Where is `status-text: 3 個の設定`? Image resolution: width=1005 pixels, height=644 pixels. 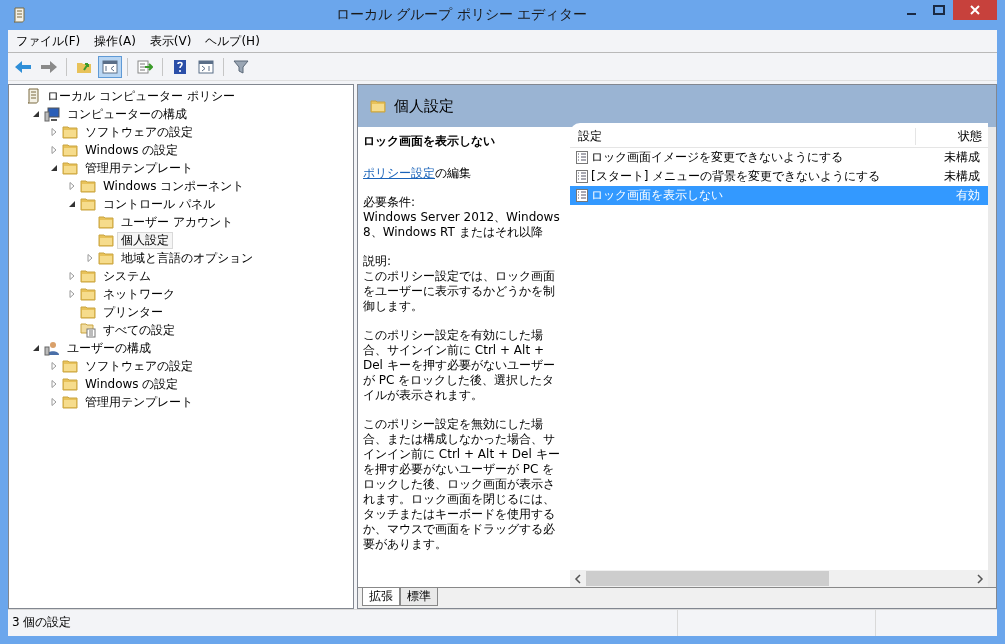 status-text: 3 個の設定 is located at coordinates (343, 623).